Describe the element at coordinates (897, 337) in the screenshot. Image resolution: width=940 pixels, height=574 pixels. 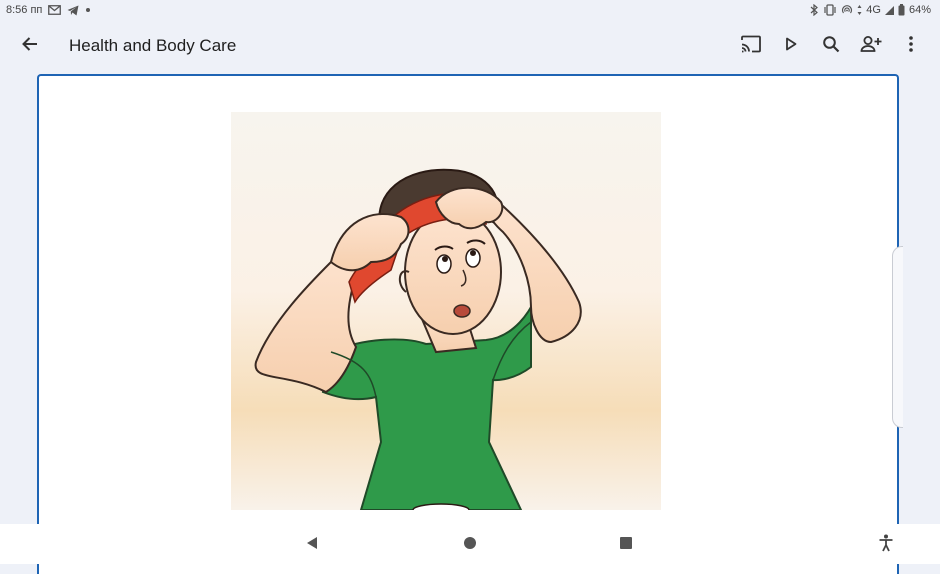
I see `edge-panel-handle` at that location.